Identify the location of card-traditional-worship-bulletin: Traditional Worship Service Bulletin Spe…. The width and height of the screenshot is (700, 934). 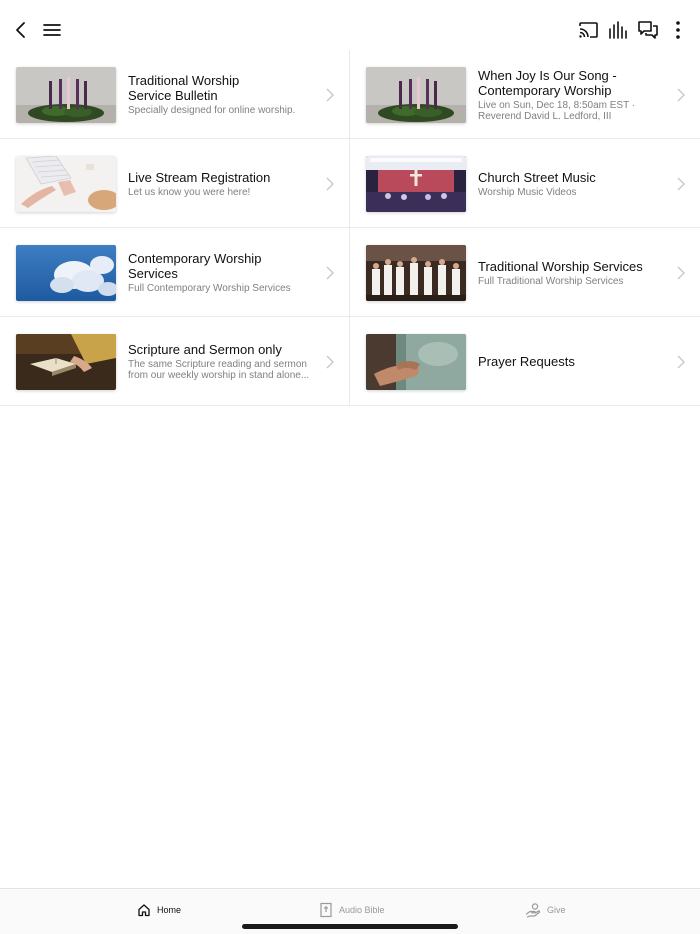
(175, 94).